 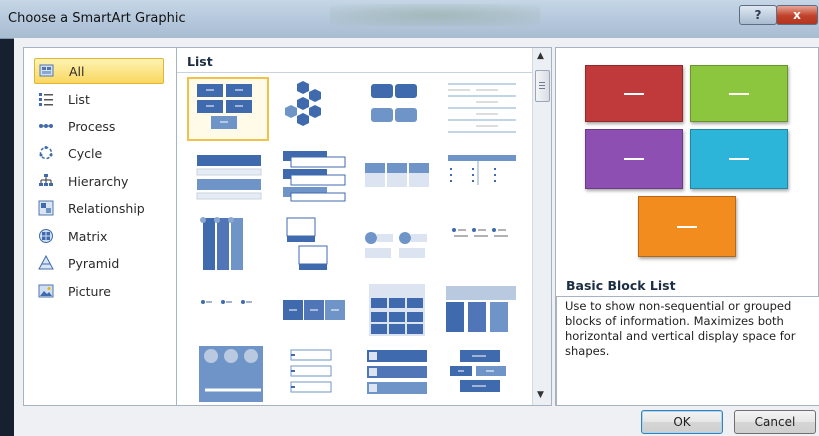 What do you see at coordinates (230, 311) in the screenshot?
I see `layout-thumbnail-bullet-marks` at bounding box center [230, 311].